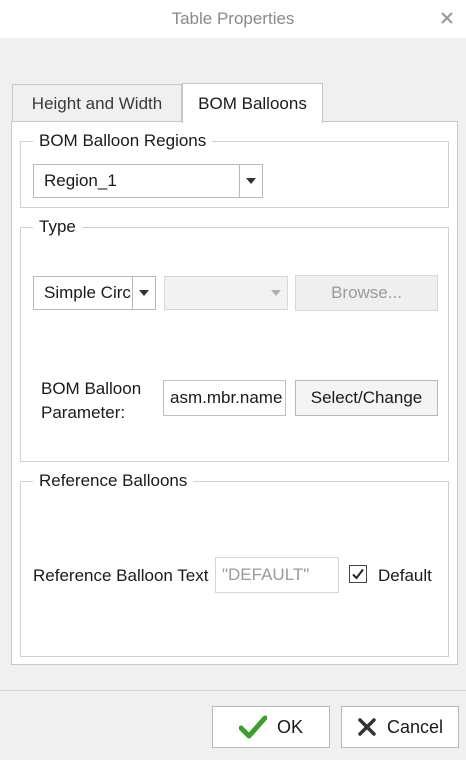 Image resolution: width=466 pixels, height=760 pixels. Describe the element at coordinates (123, 141) in the screenshot. I see `regions-legend: BOM Balloon Regions` at that location.